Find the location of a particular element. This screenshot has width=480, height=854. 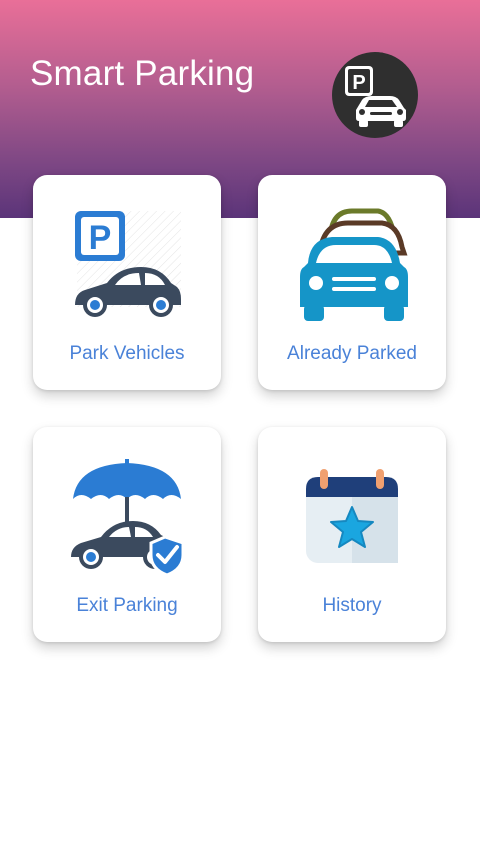

already-parked-label: Already Parked is located at coordinates (352, 353).